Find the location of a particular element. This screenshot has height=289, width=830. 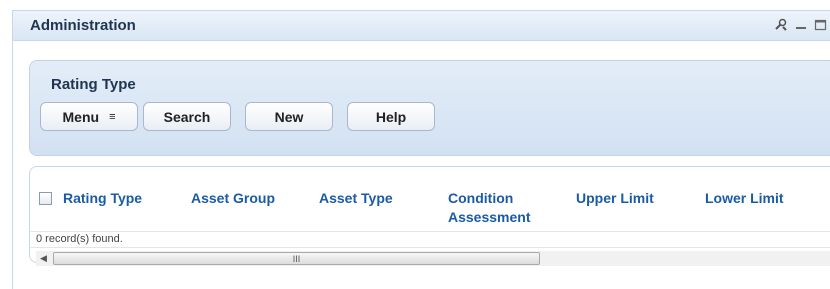

column-header-asset-group: Asset Group is located at coordinates (233, 198).